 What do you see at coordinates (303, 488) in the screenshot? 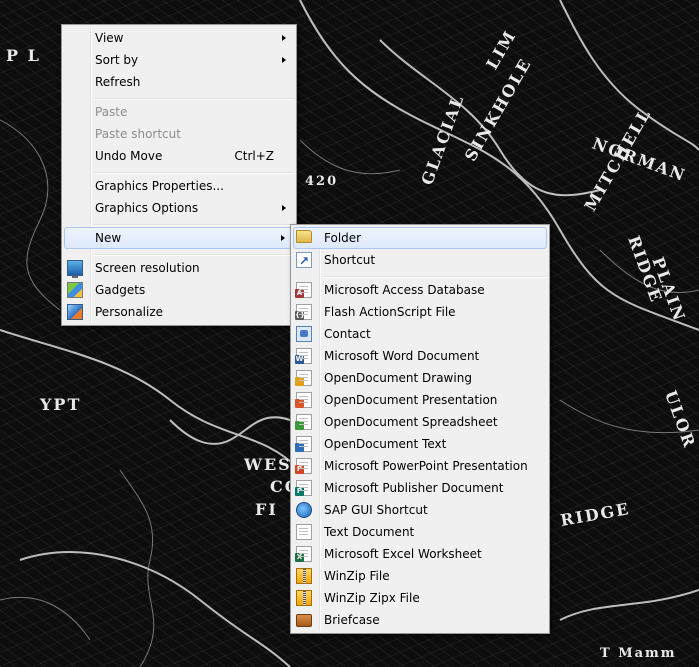
I see `publisher-icon: P` at bounding box center [303, 488].